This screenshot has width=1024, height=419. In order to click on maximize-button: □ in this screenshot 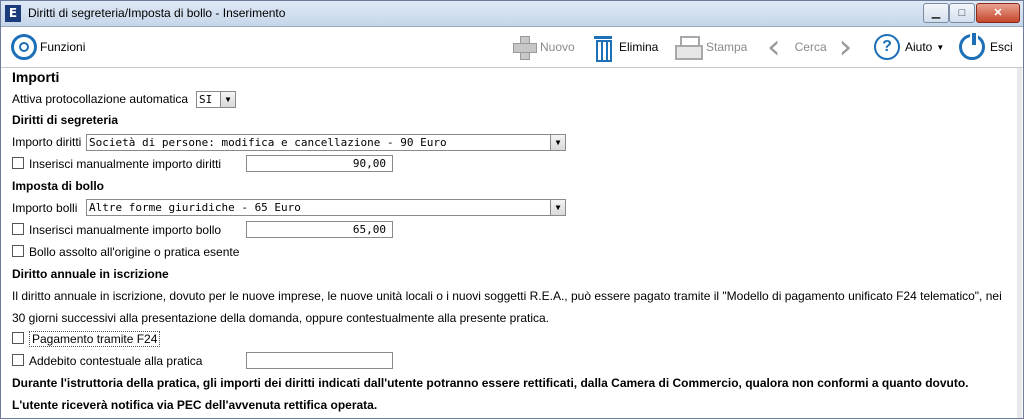, I will do `click(962, 13)`.